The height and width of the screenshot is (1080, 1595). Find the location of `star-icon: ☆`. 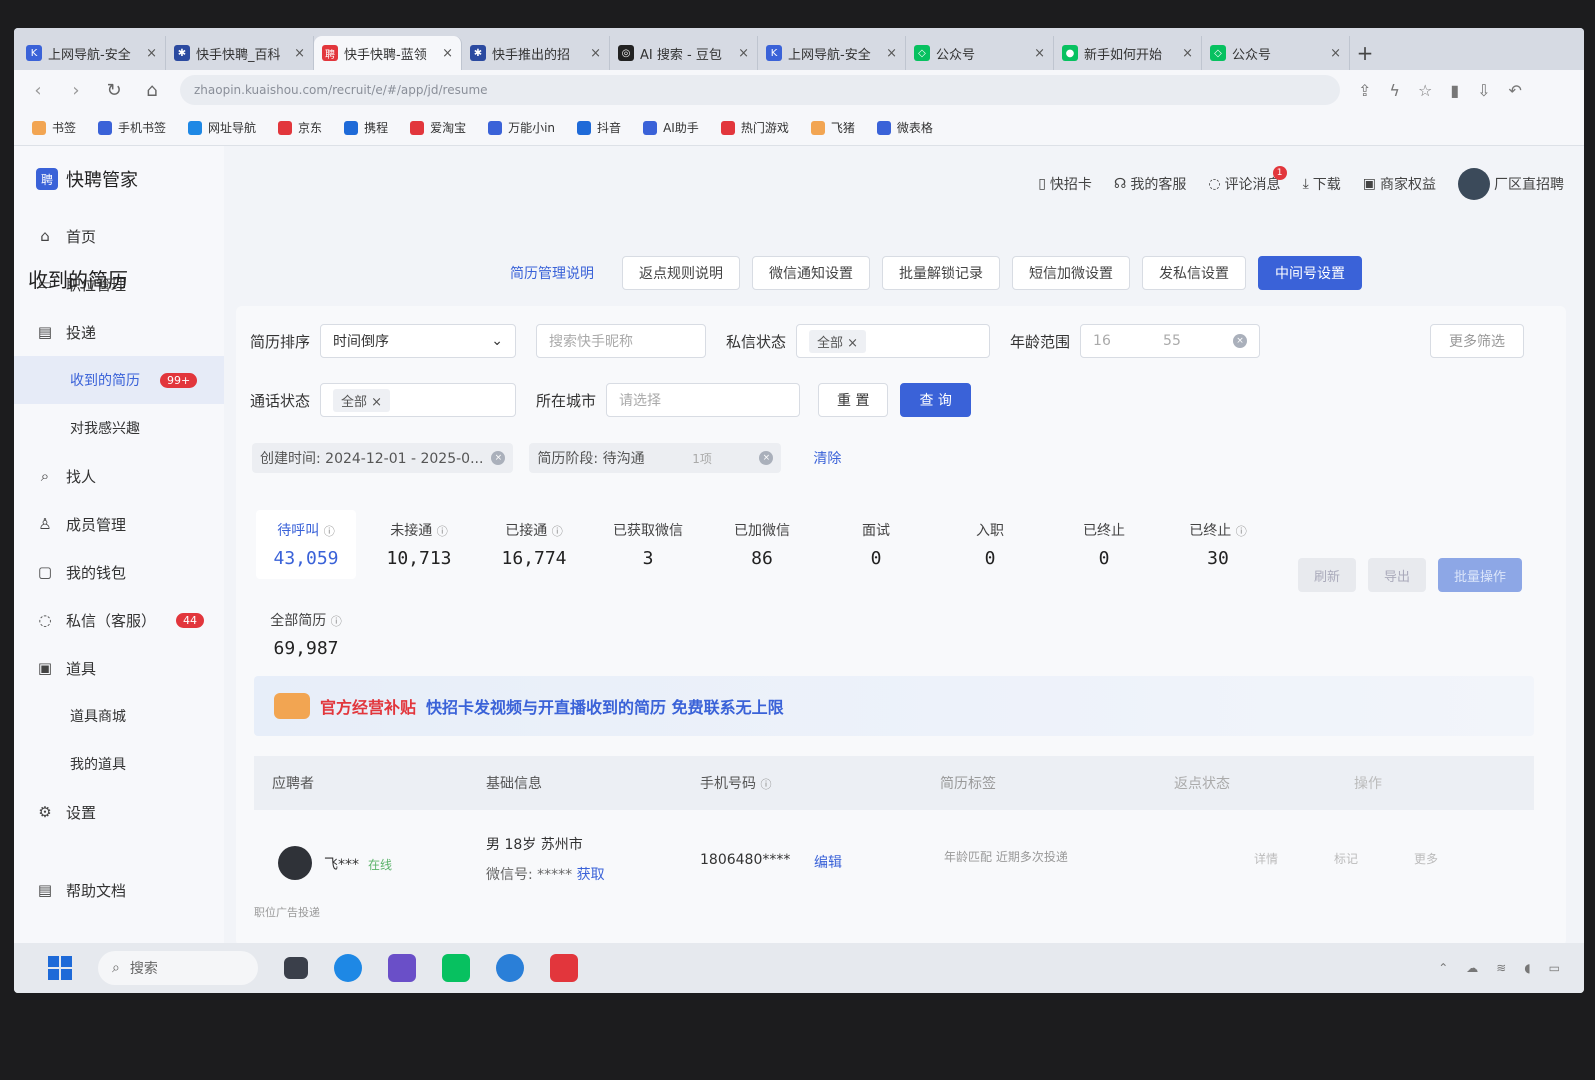

star-icon: ☆ is located at coordinates (1425, 90).